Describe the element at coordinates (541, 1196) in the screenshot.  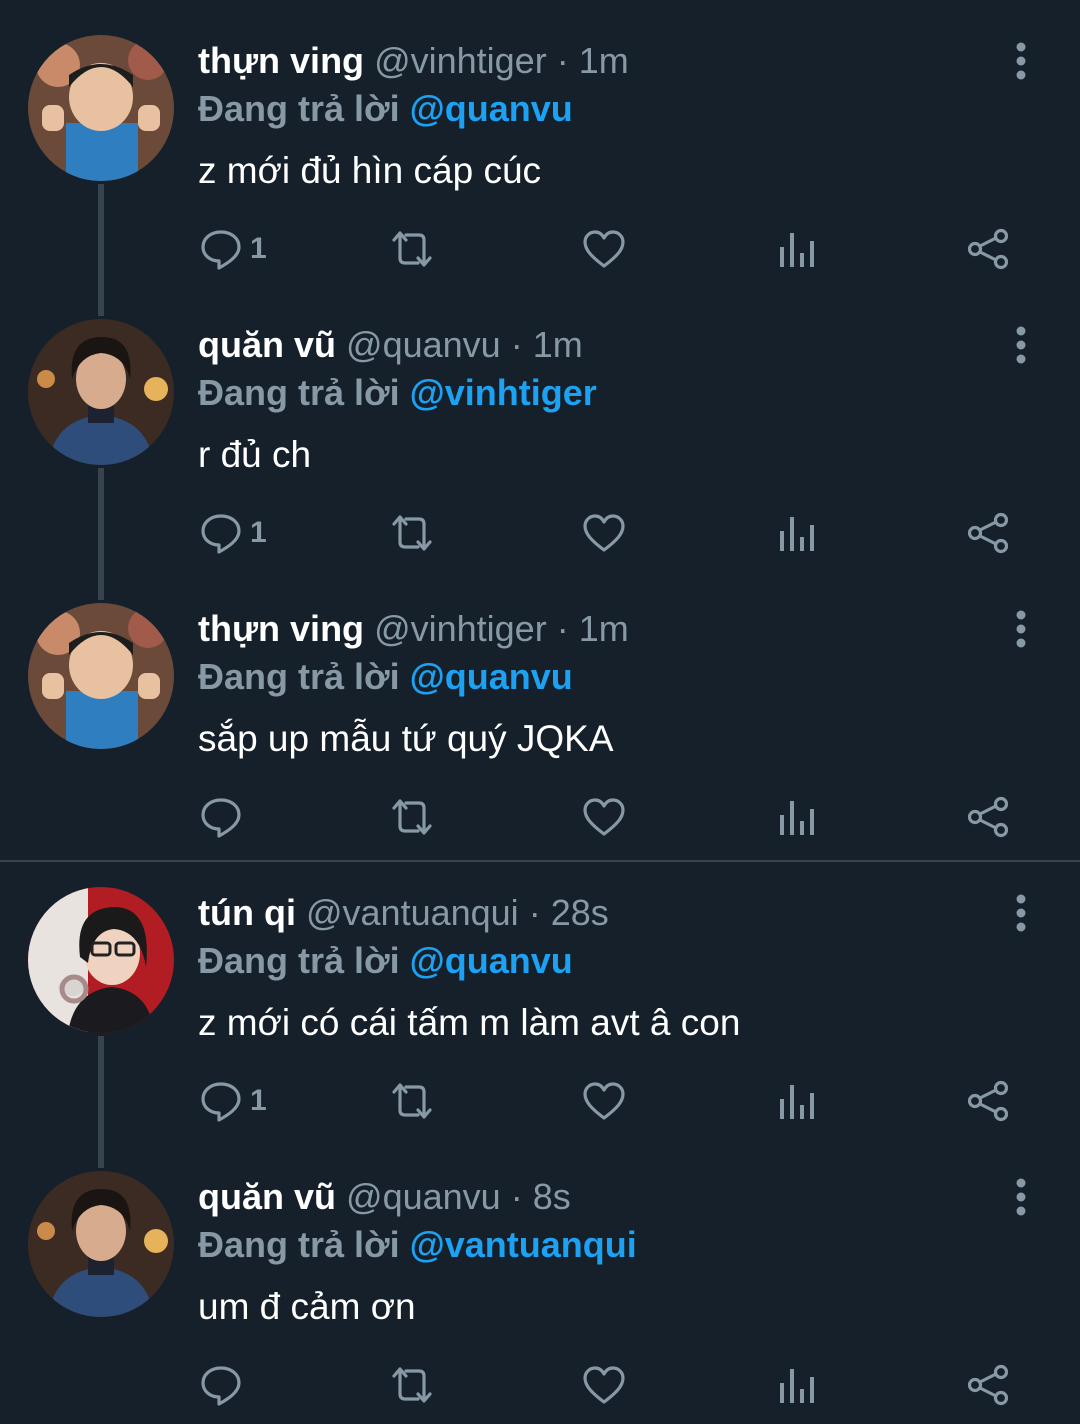
I see `timestamp: · 8s` at that location.